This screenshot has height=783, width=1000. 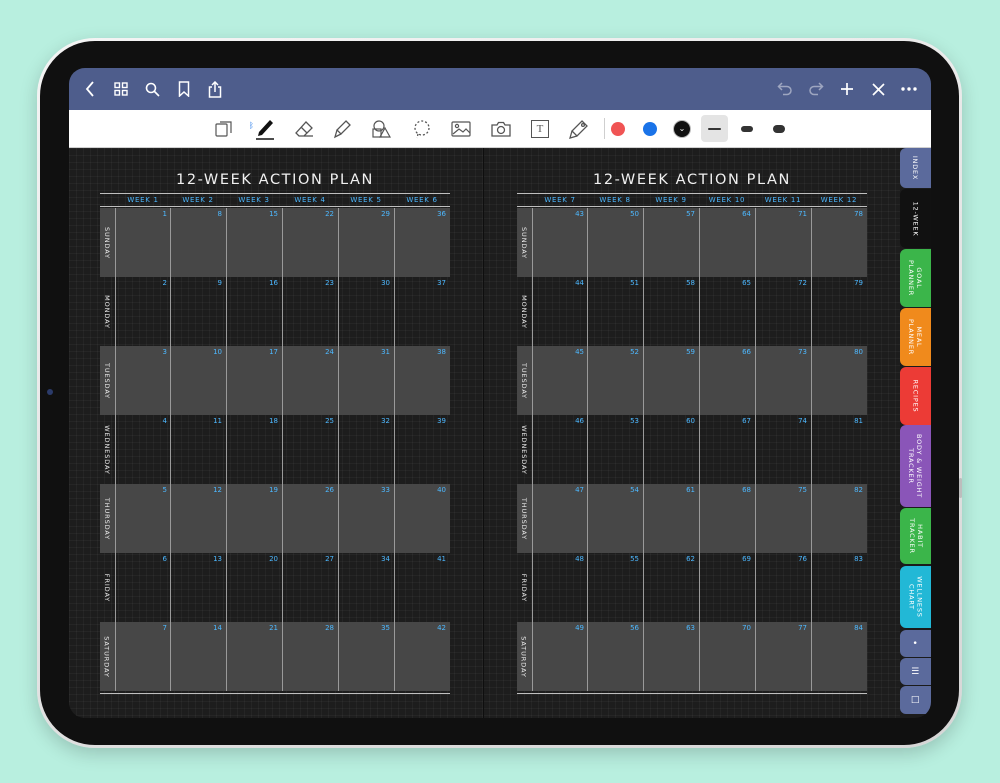 What do you see at coordinates (802, 490) in the screenshot?
I see `day-number: 75` at bounding box center [802, 490].